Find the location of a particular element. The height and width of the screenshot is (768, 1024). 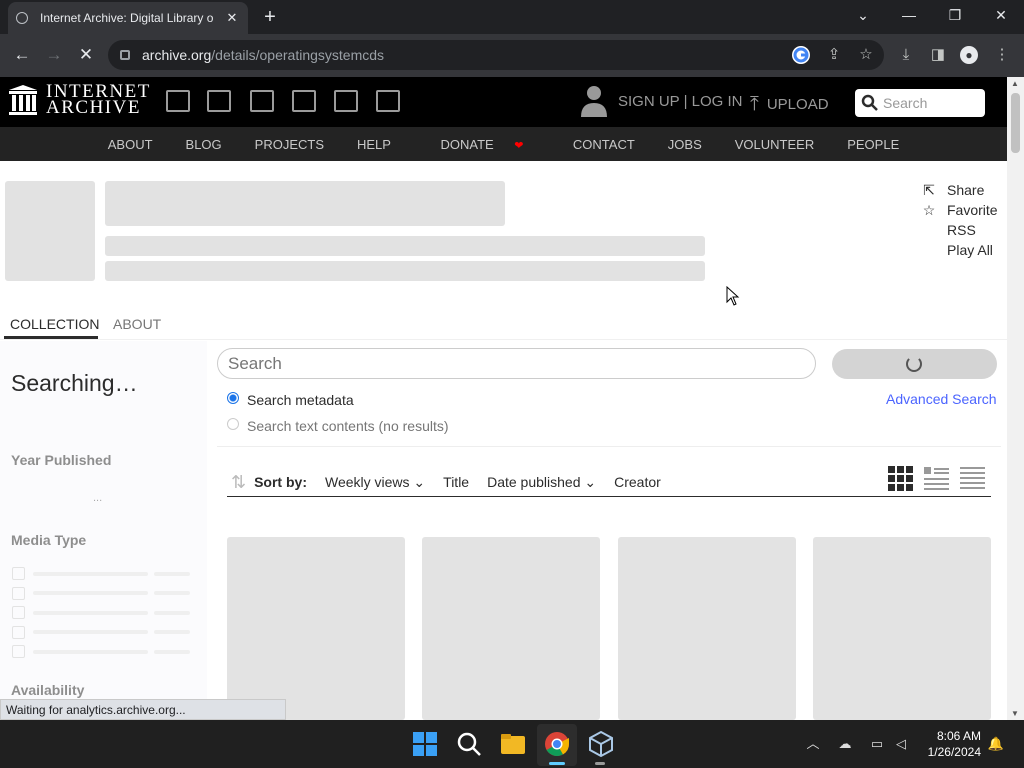

video-film-icon is located at coordinates (262, 101).